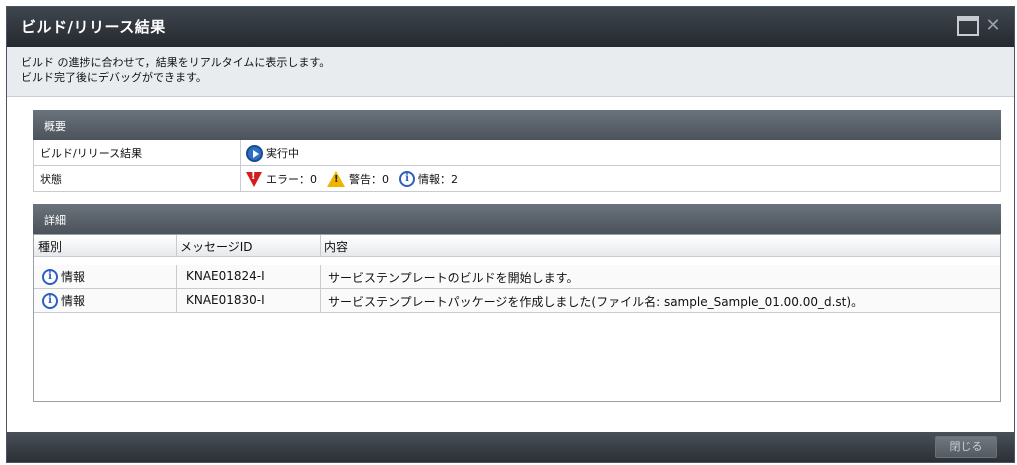 The width and height of the screenshot is (1017, 465). What do you see at coordinates (993, 26) in the screenshot?
I see `close-icon: ✕` at bounding box center [993, 26].